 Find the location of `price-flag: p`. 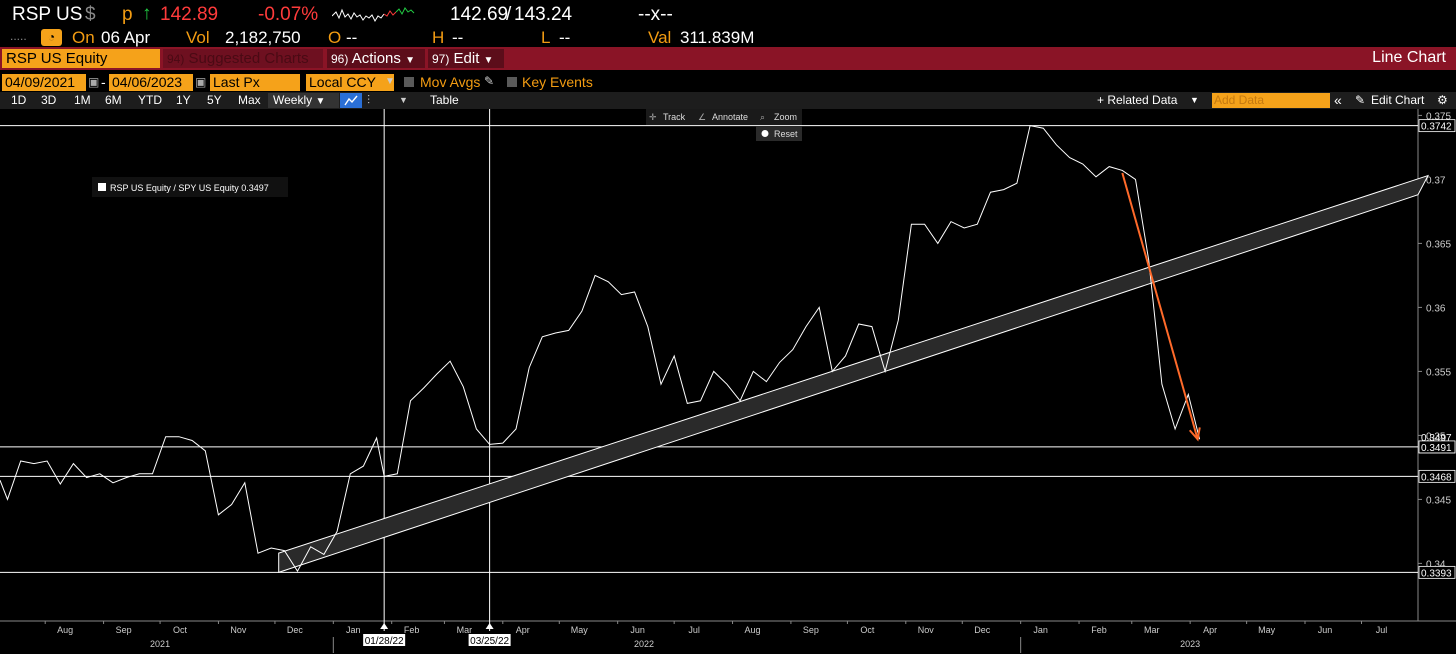

price-flag: p is located at coordinates (127, 14).